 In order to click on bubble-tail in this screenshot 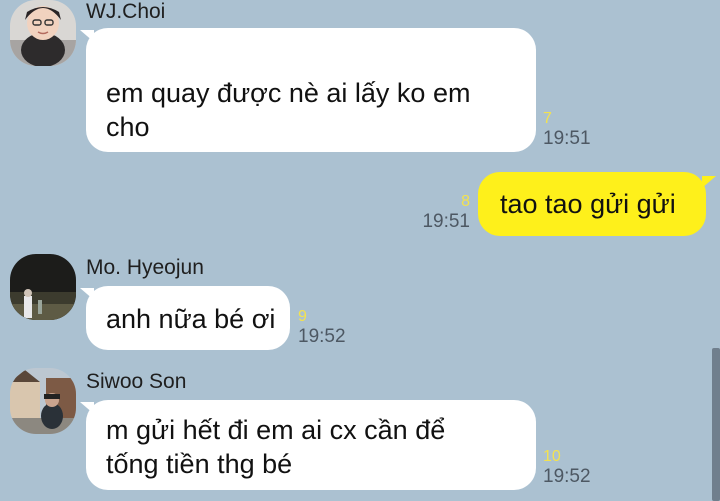, I will do `click(709, 182)`.